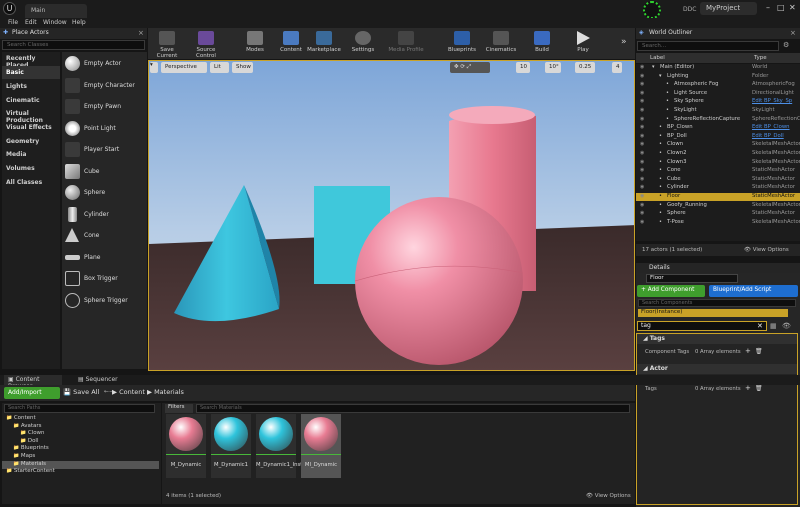 This screenshot has height=507, width=800. What do you see at coordinates (406, 43) in the screenshot?
I see `media-profile-button: Media Profile` at bounding box center [406, 43].